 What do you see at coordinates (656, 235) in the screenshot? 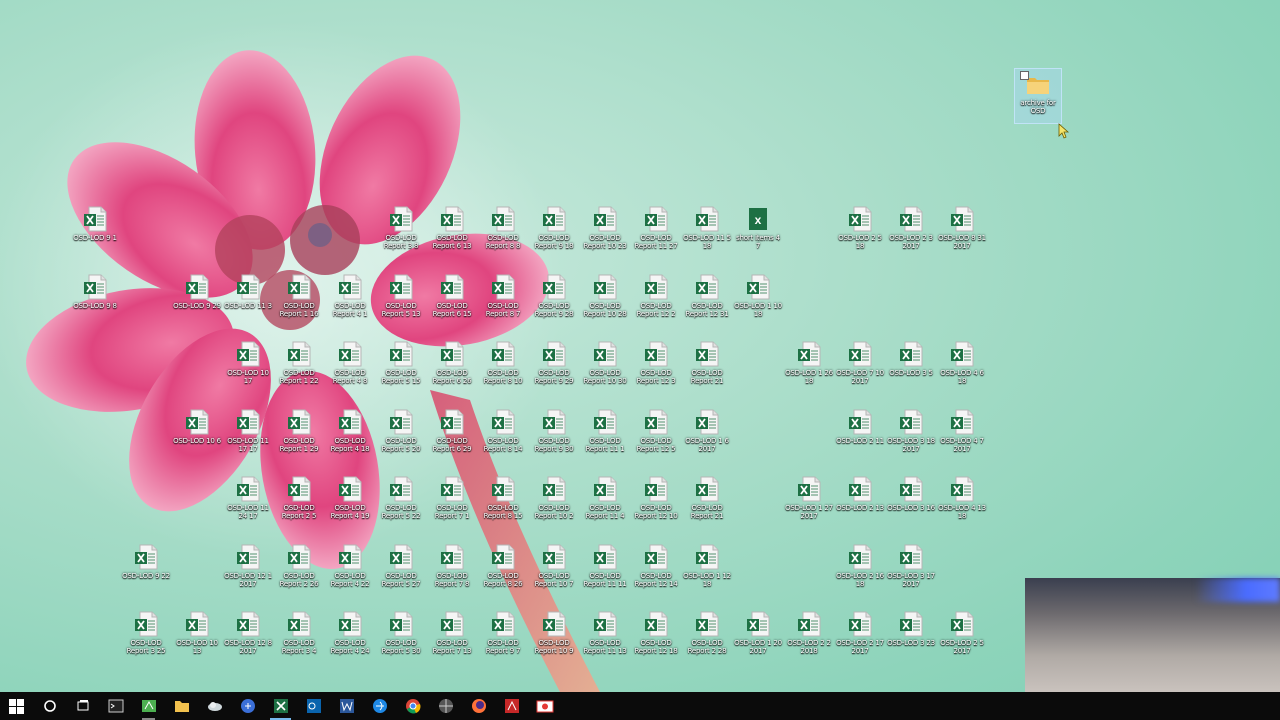
I see `excel-file-icon: OSD-LOD Report 11 27` at bounding box center [656, 235].